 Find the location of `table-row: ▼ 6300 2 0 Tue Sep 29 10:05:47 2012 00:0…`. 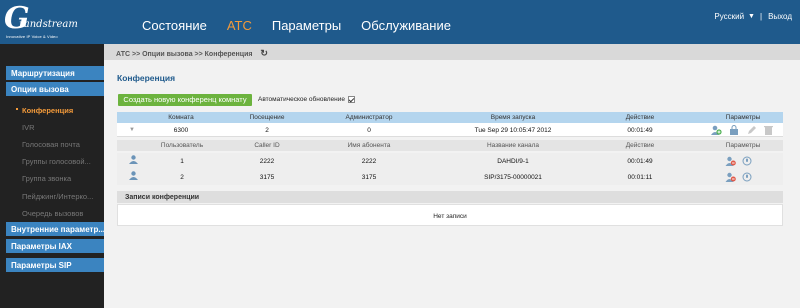

table-row: ▼ 6300 2 0 Tue Sep 29 10:05:47 2012 00:0… is located at coordinates (450, 130).